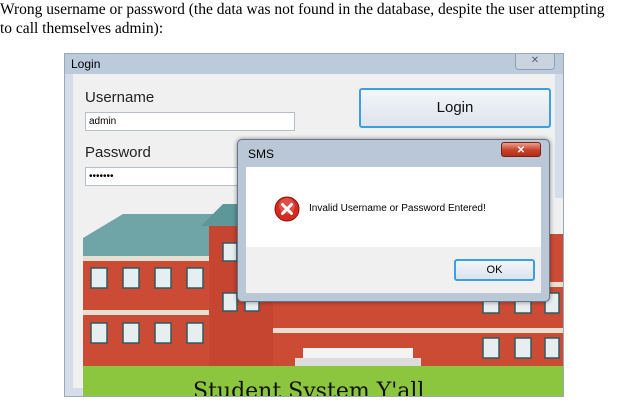  What do you see at coordinates (190, 121) in the screenshot?
I see `username-input: admin` at bounding box center [190, 121].